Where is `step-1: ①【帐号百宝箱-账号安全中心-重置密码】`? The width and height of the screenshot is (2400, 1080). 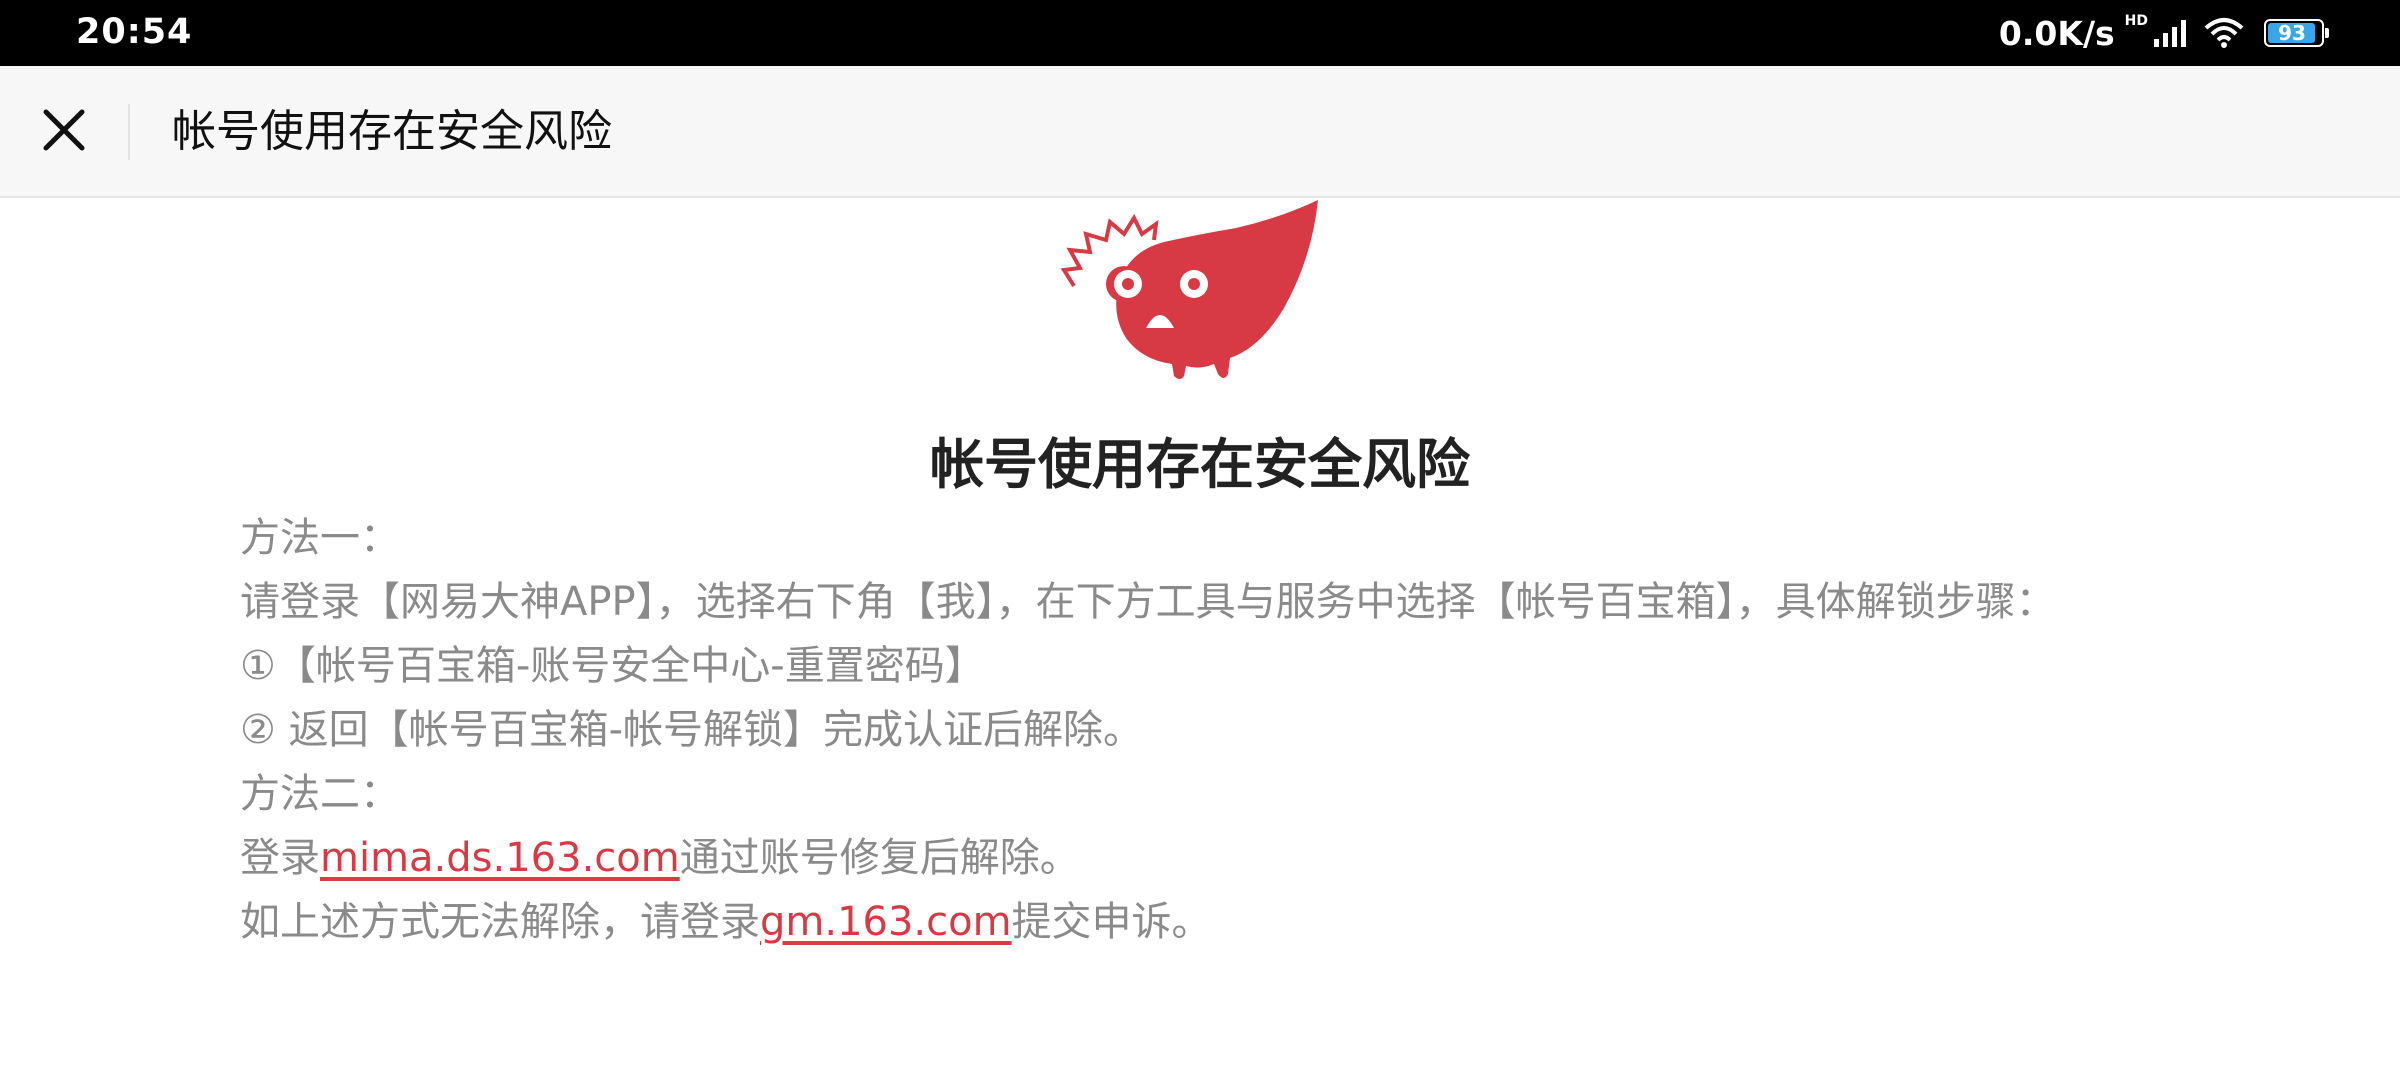
step-1: ①【帐号百宝箱-账号安全中心-重置密码】 is located at coordinates (612, 666).